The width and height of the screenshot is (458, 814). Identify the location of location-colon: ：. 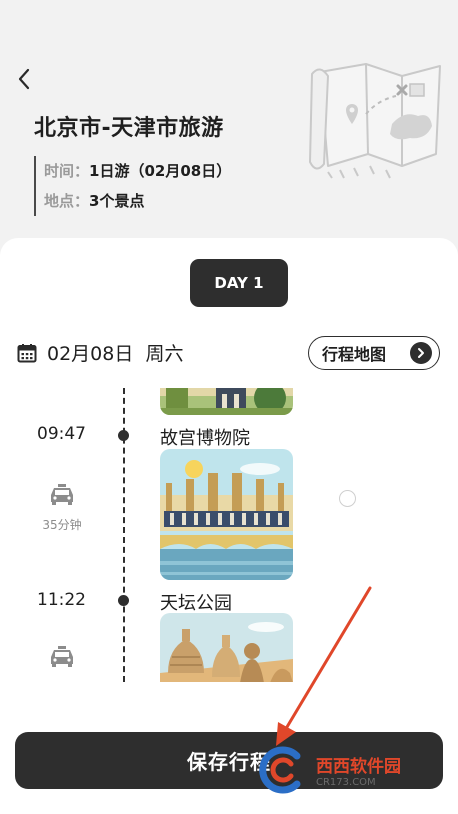
(82, 201).